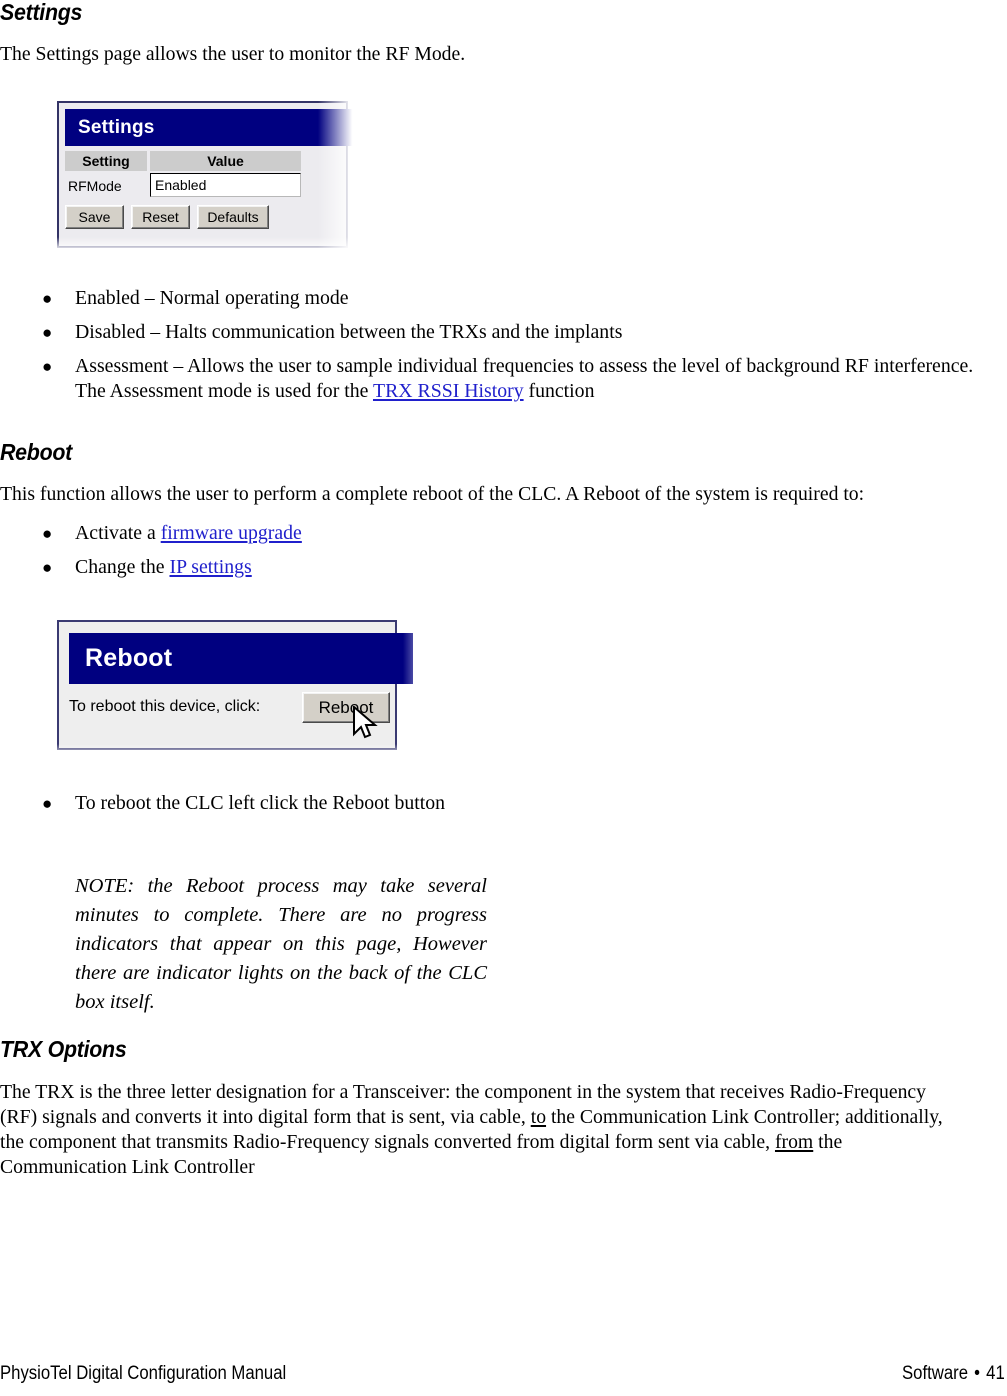 This screenshot has width=1007, height=1396. What do you see at coordinates (63, 1049) in the screenshot?
I see `heading-trx-options: TRX Options` at bounding box center [63, 1049].